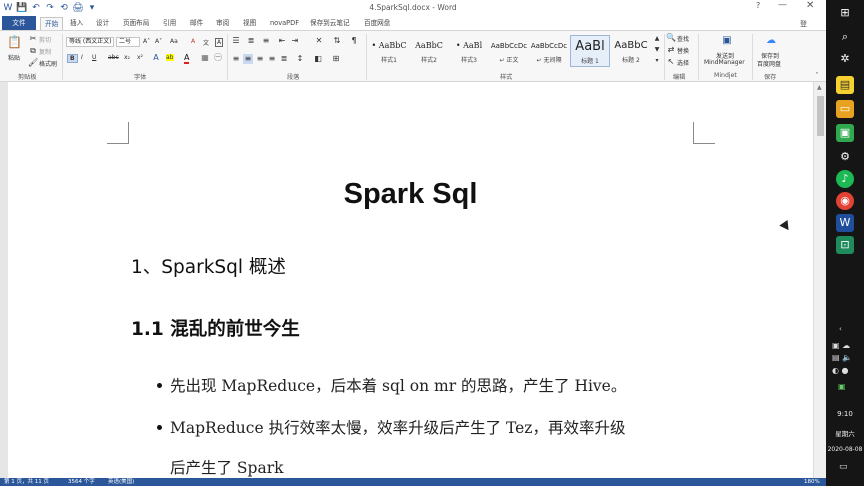  What do you see at coordinates (771, 41) in the screenshot?
I see `baidu-cloud-icon: ☁` at bounding box center [771, 41].